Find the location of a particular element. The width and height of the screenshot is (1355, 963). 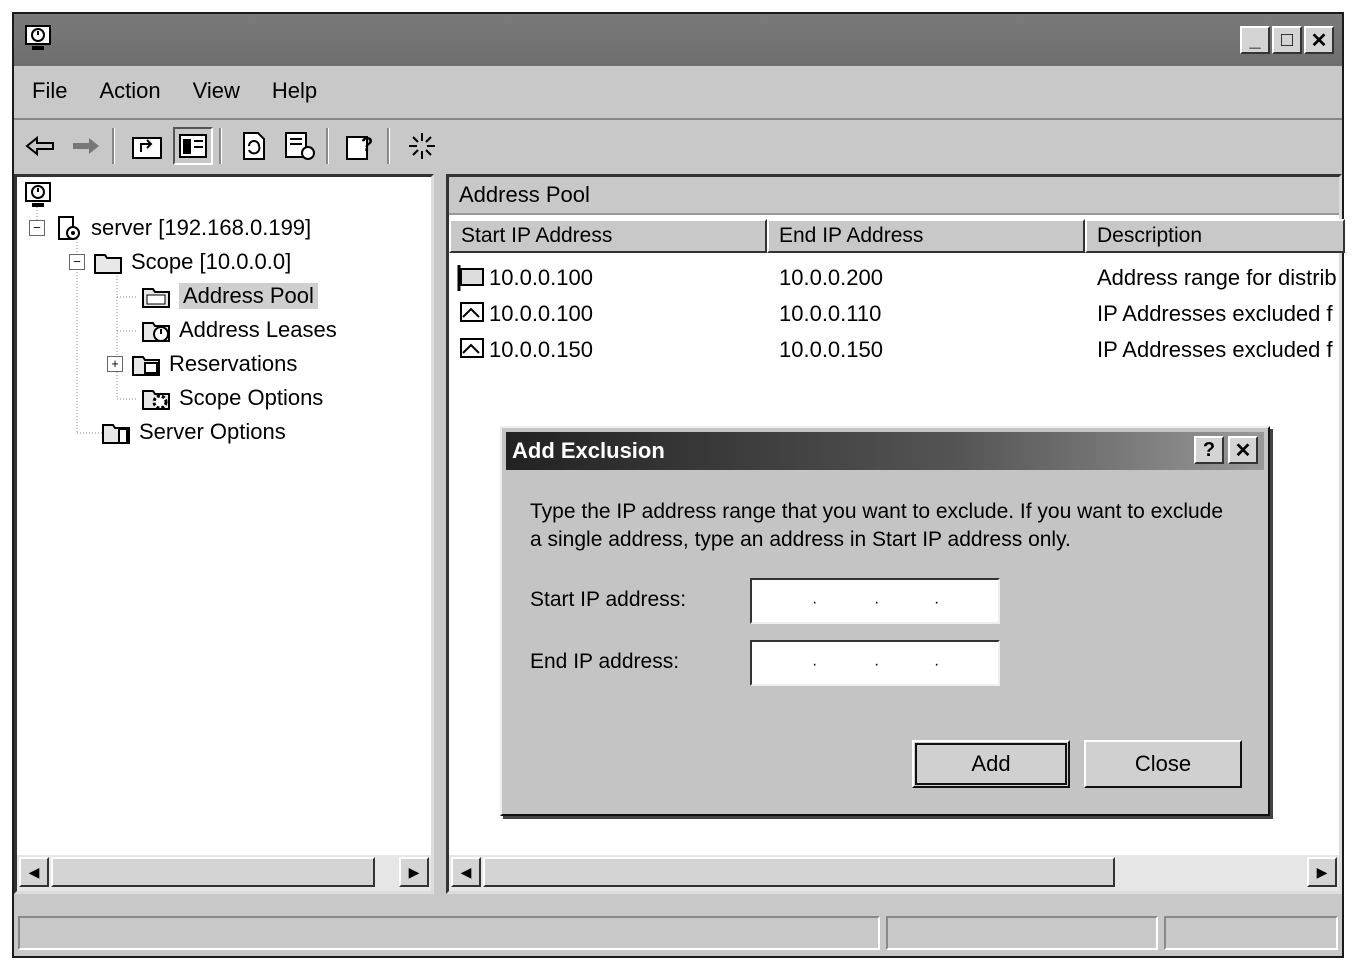

up-level-icon is located at coordinates (147, 148).